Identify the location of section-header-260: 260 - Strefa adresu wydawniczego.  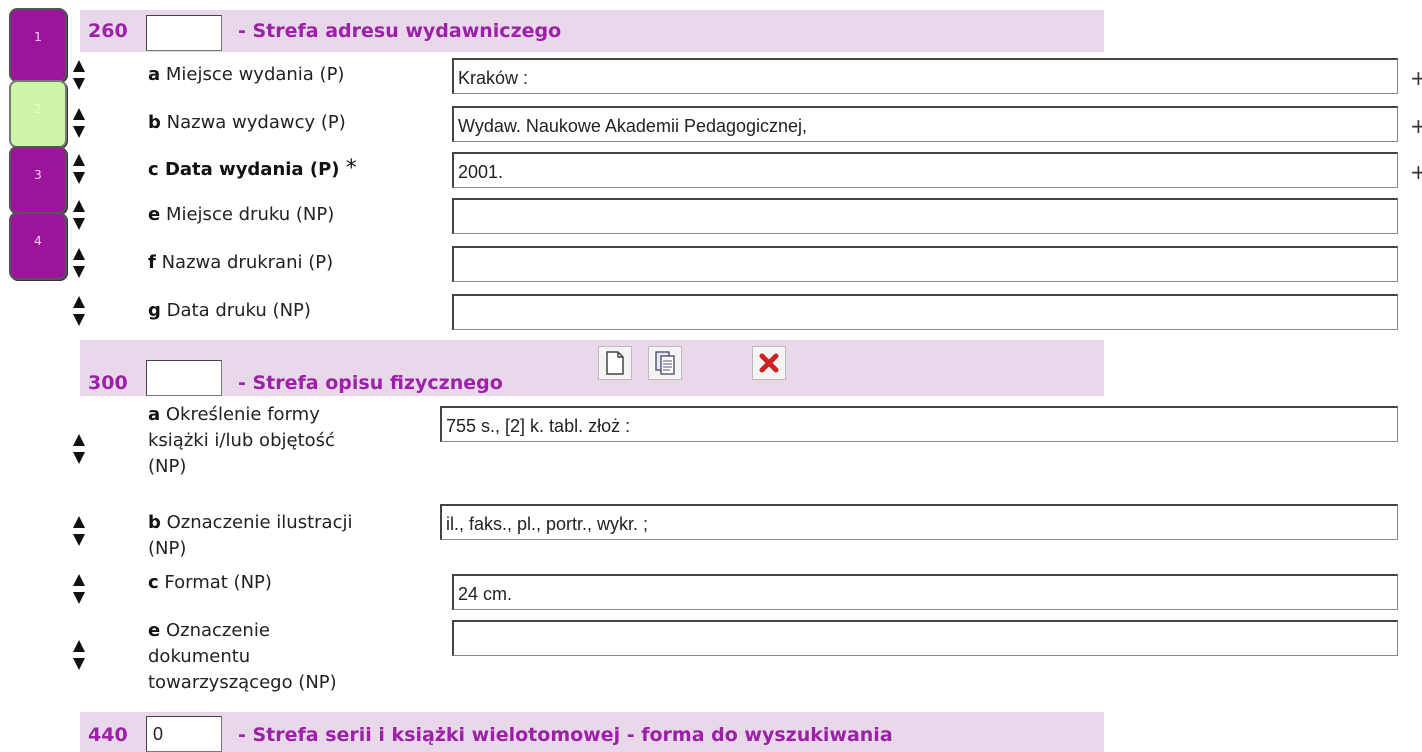
(592, 31).